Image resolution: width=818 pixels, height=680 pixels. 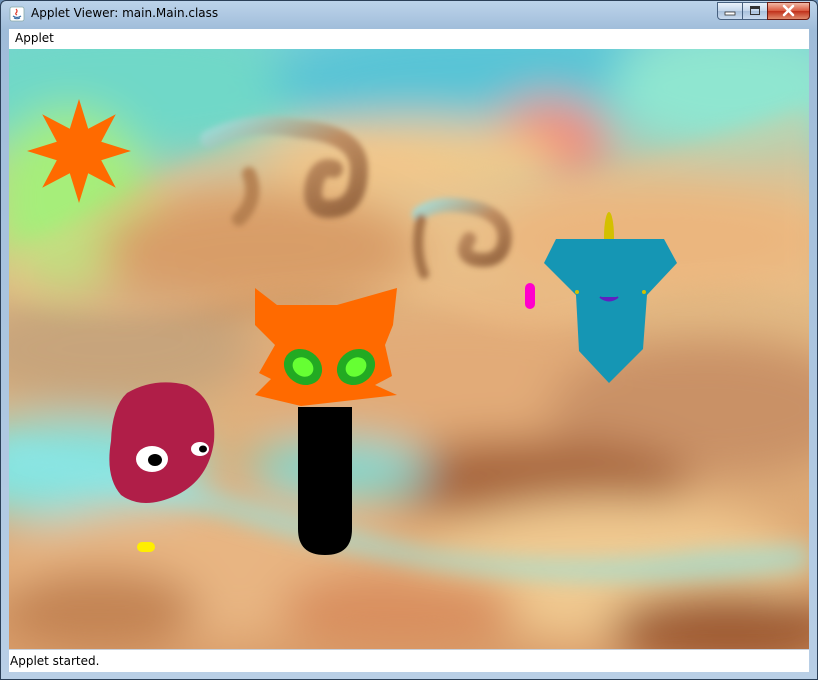 I want to click on status-text: Applet started., so click(x=55, y=661).